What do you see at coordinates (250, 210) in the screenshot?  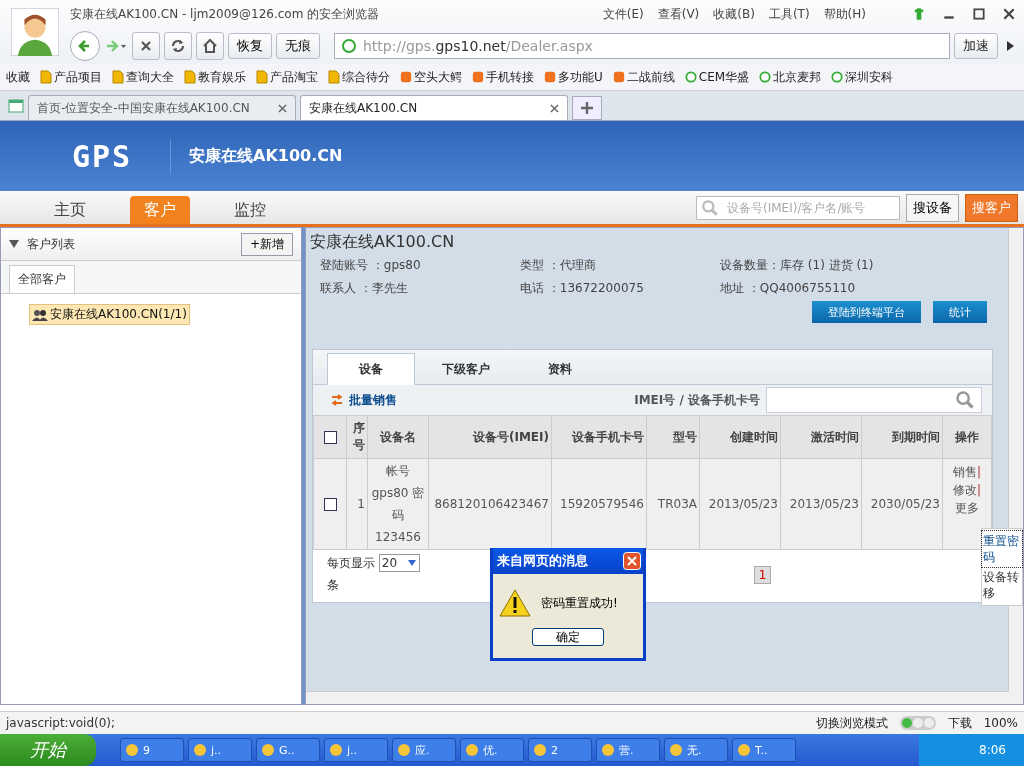 I see `nav-tab: 监控` at bounding box center [250, 210].